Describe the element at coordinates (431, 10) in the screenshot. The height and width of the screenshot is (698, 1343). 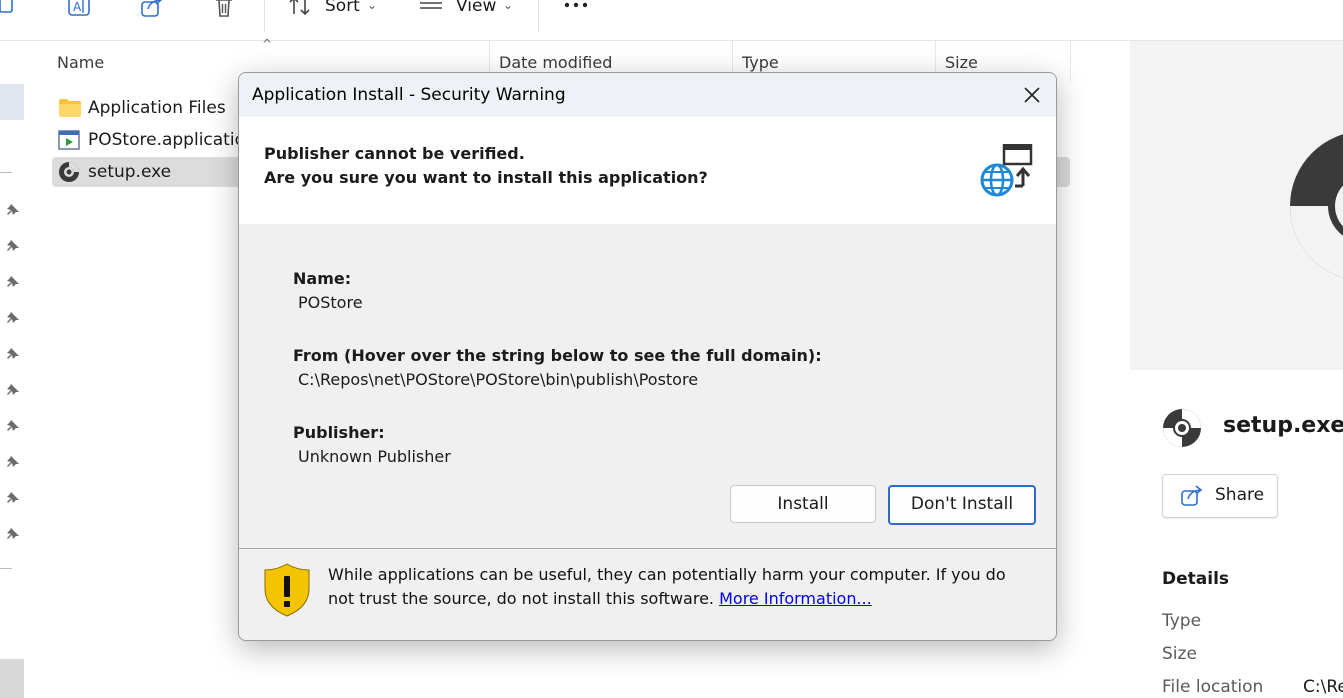
I see `view-icon` at that location.